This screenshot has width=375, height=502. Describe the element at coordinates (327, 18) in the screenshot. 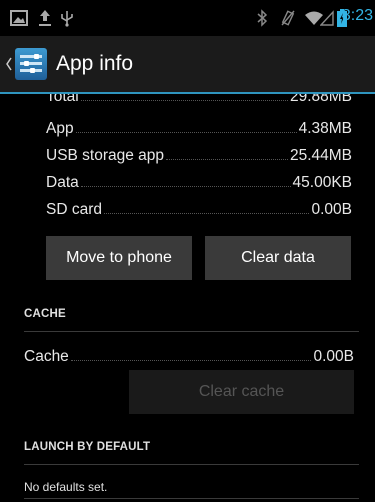

I see `signal-icon` at that location.